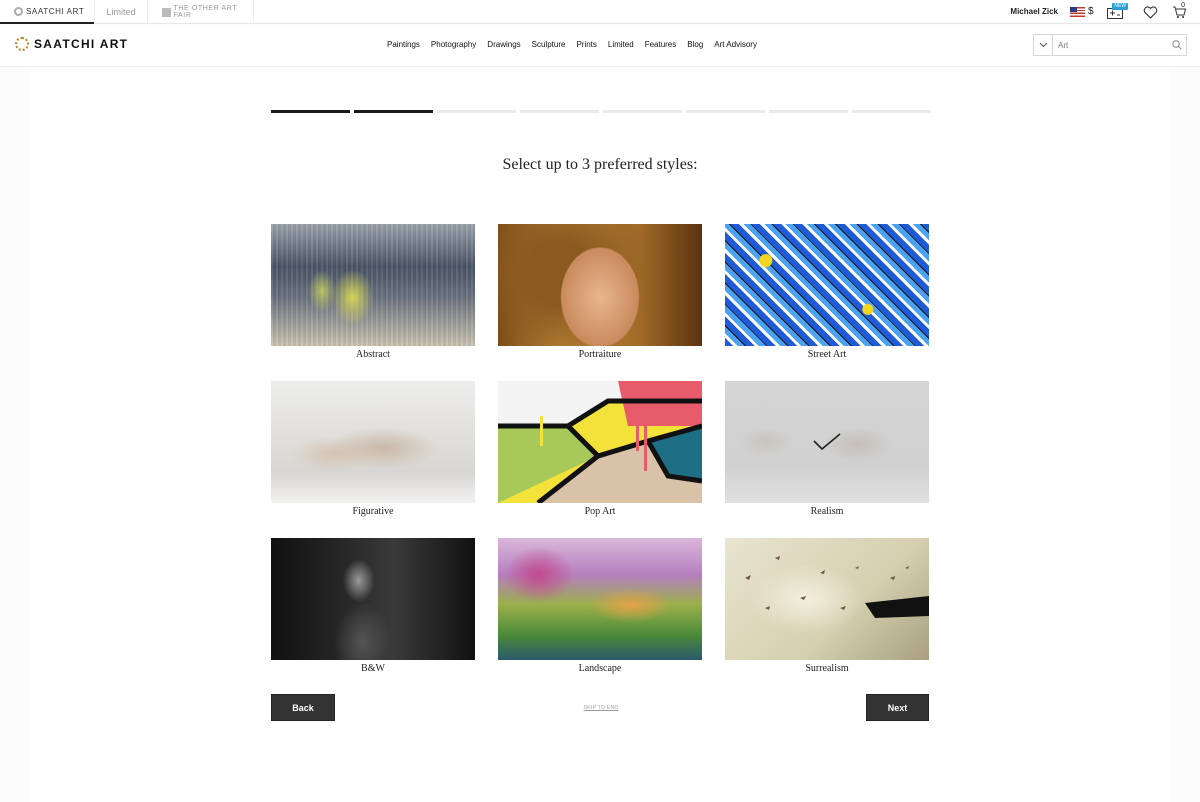  What do you see at coordinates (695, 44) in the screenshot?
I see `nav-blog: Blog` at bounding box center [695, 44].